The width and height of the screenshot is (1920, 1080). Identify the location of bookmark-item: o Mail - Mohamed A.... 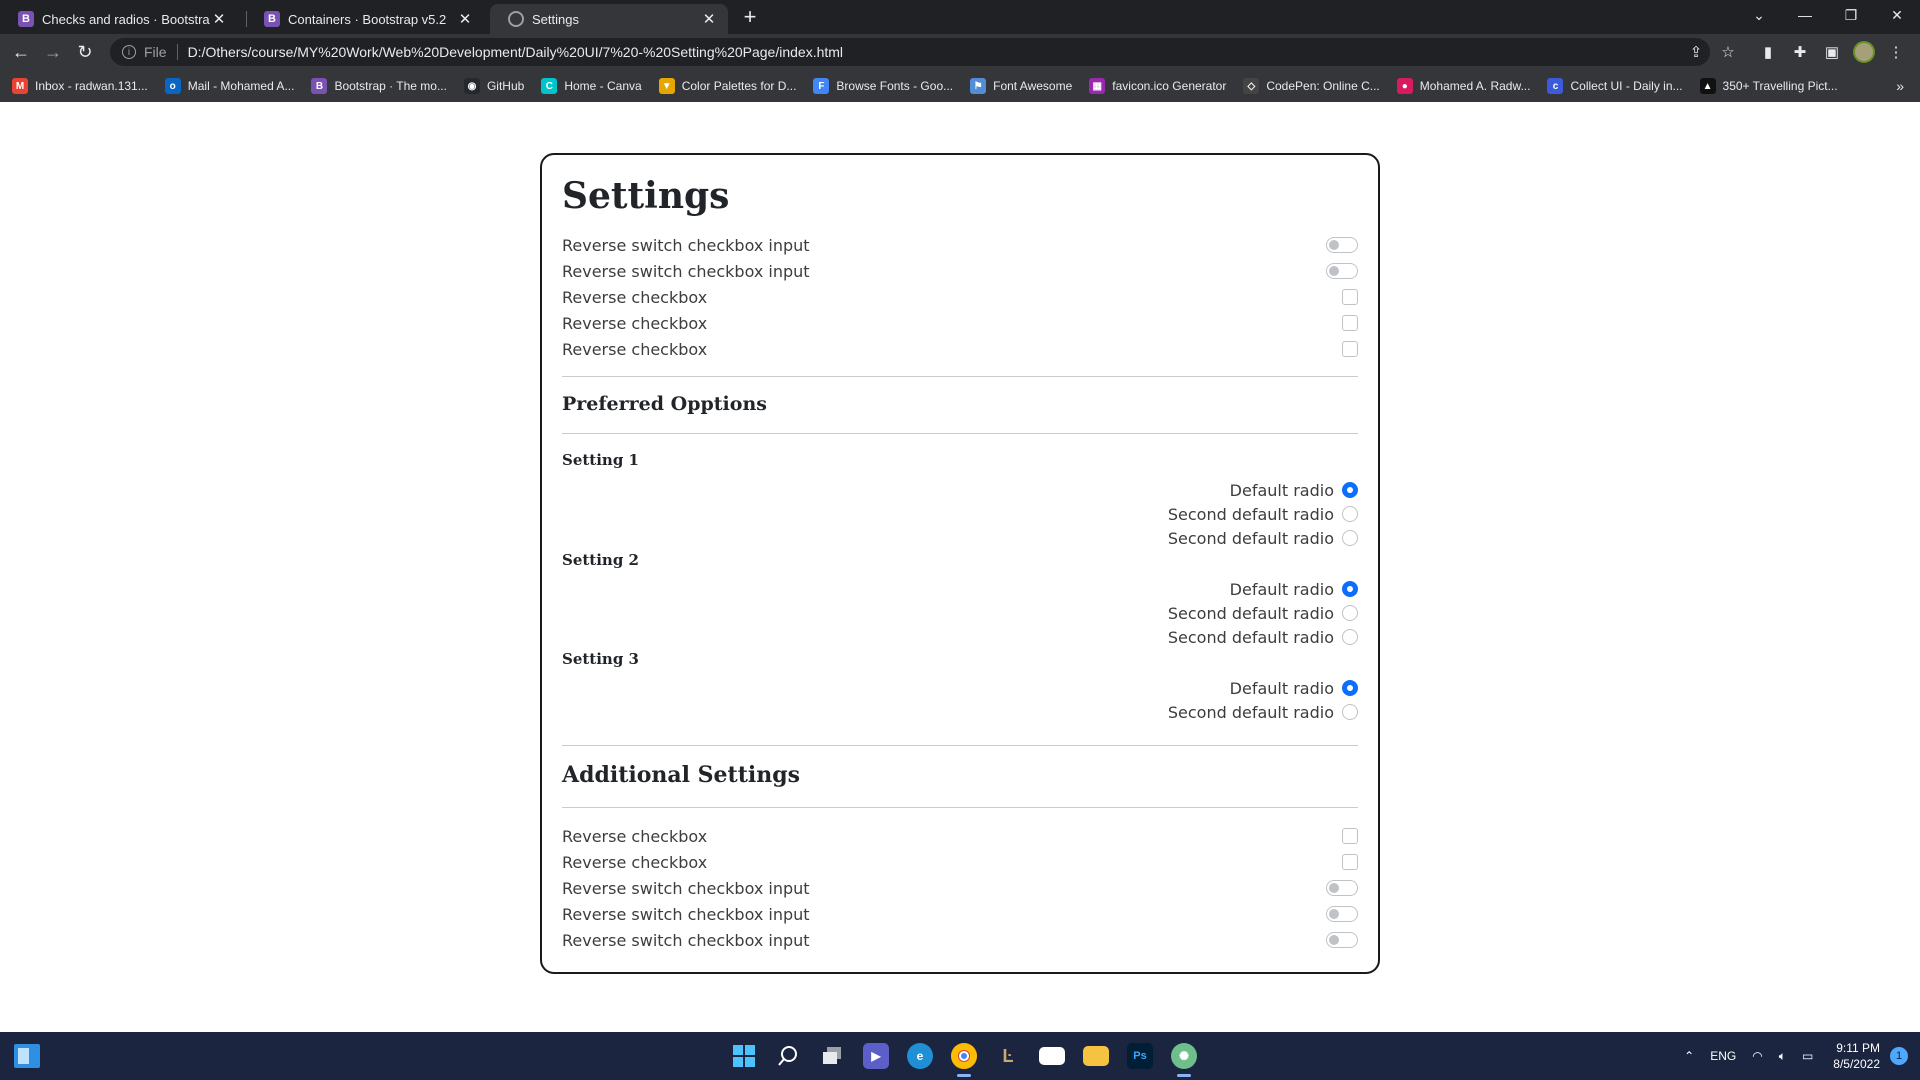
(229, 86).